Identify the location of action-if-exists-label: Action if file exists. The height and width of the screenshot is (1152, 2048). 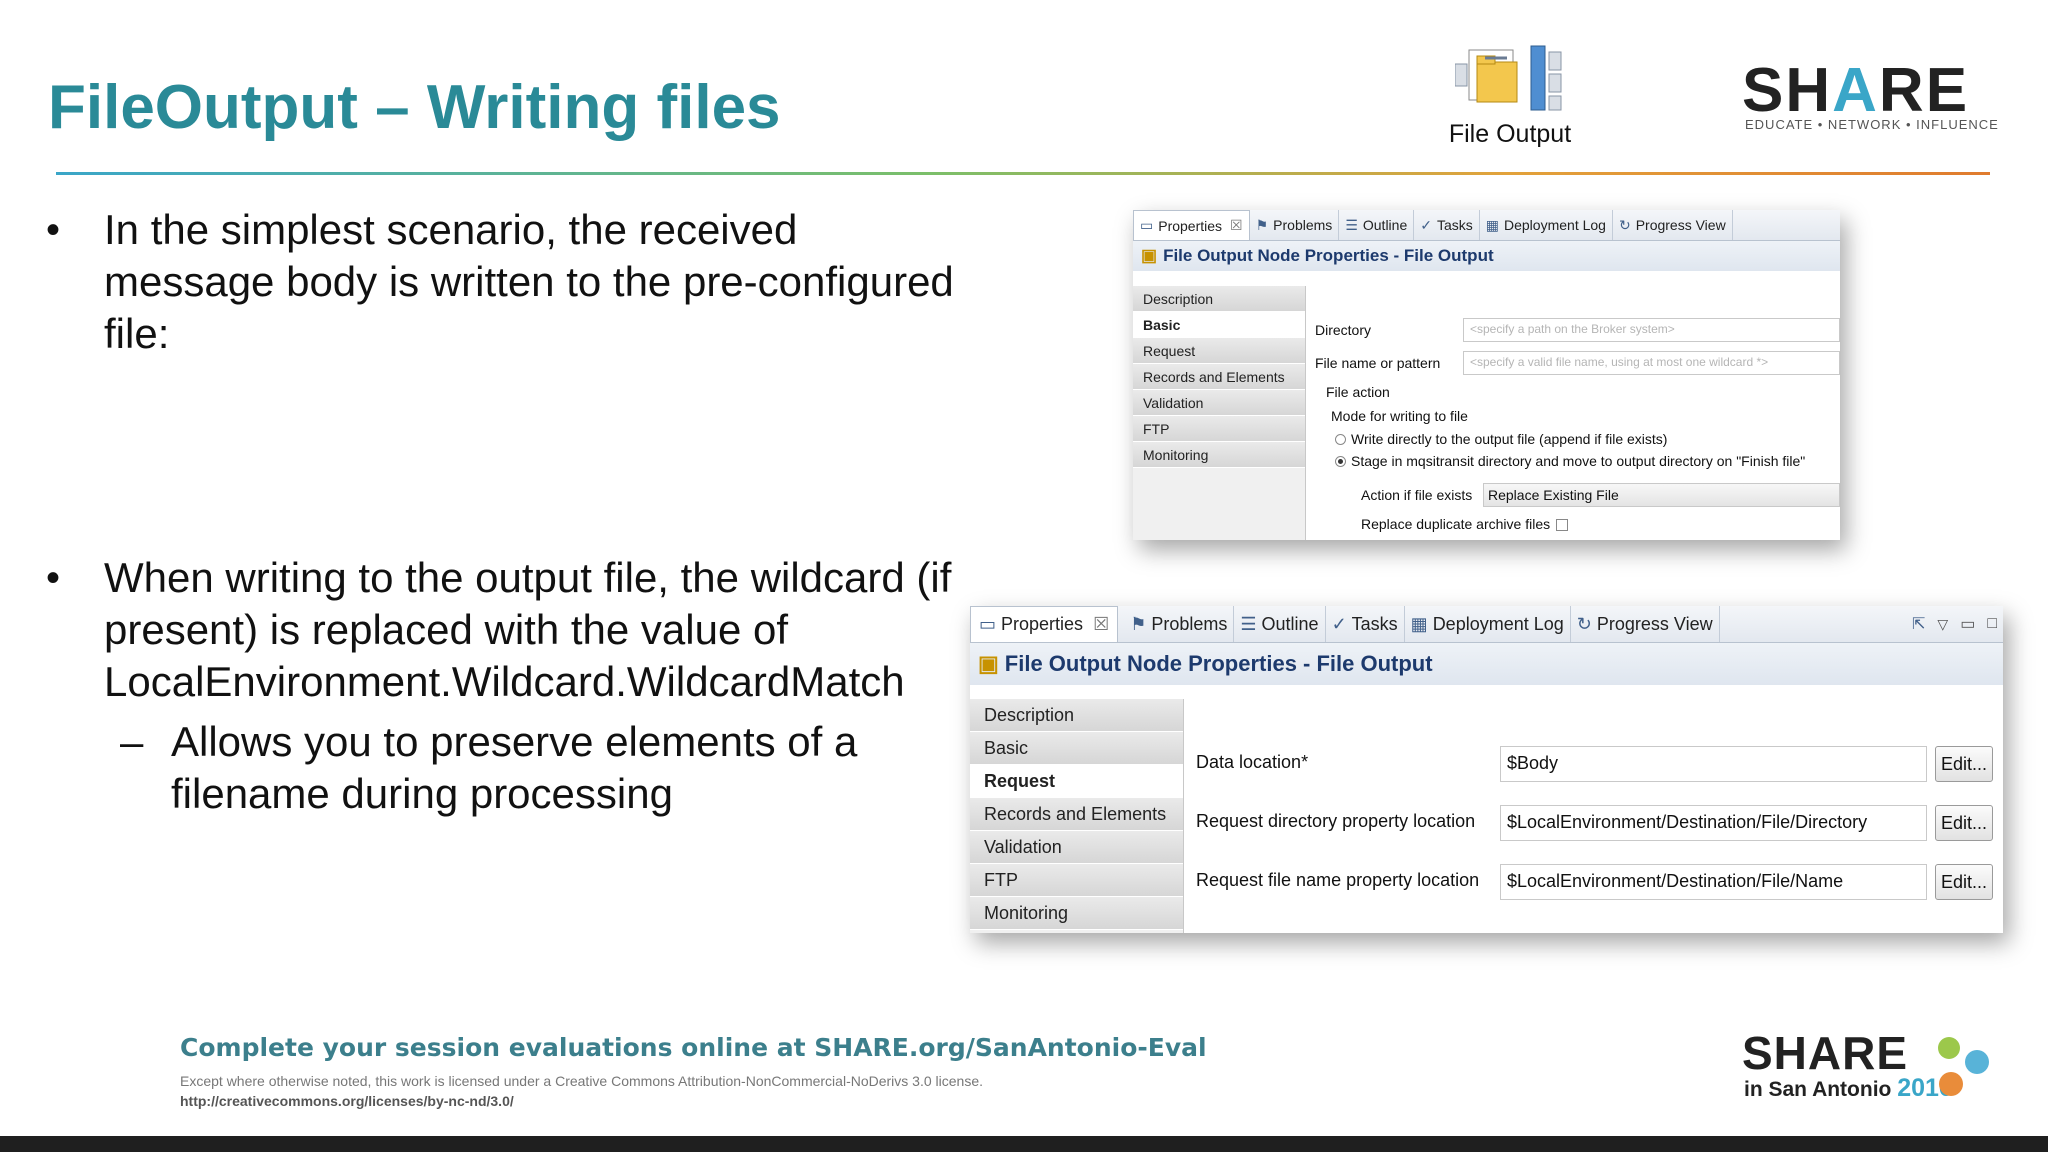
(1417, 495).